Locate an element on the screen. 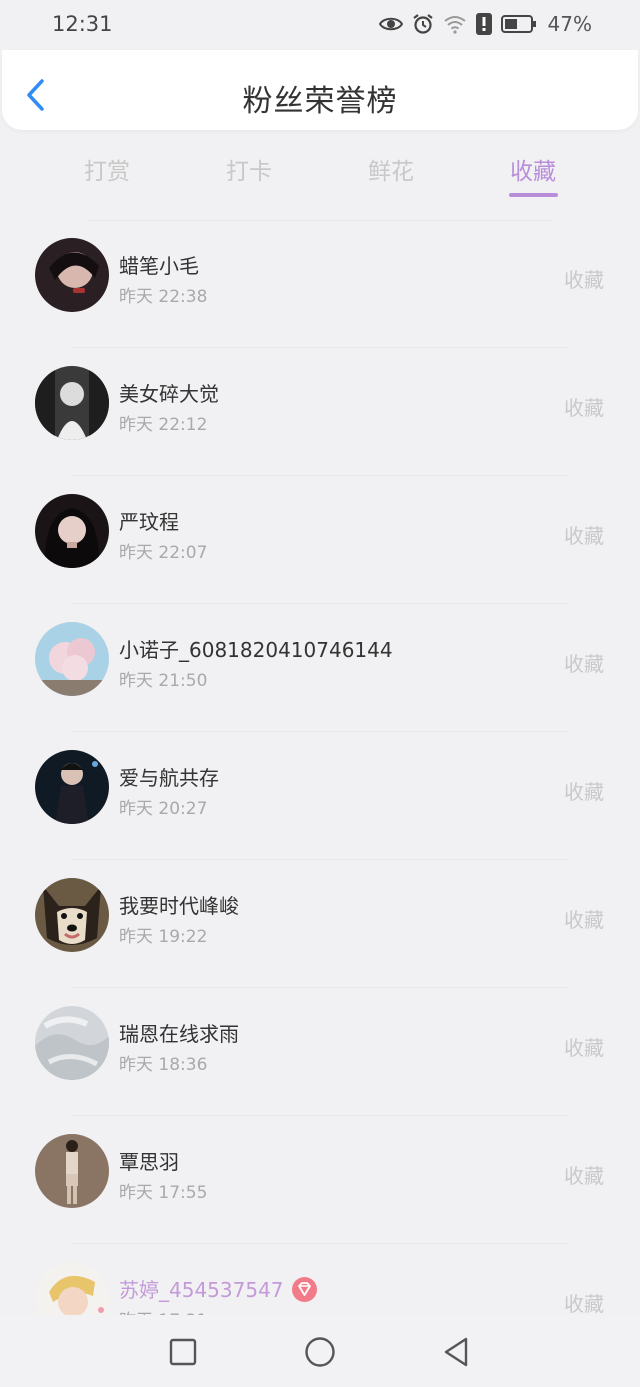 This screenshot has height=1387, width=640. list-item: 小诺子_6081820410746144 昨天 21:50 收藏 is located at coordinates (320, 668).